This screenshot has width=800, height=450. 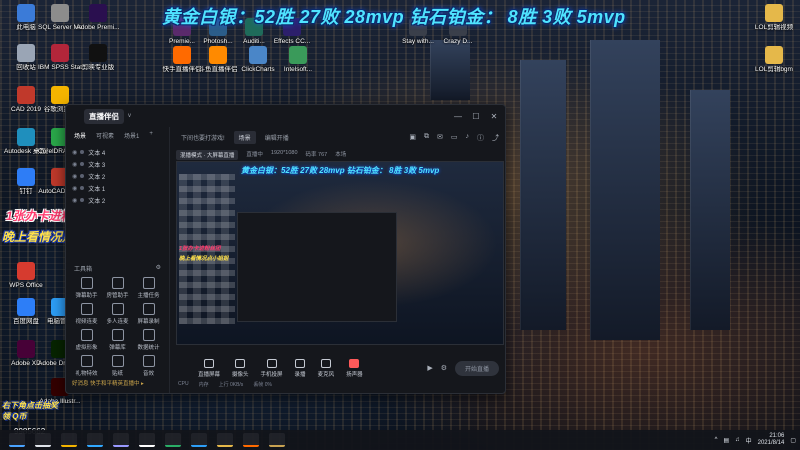 I want to click on desktop-icon: ClickCharts, so click(x=258, y=60).